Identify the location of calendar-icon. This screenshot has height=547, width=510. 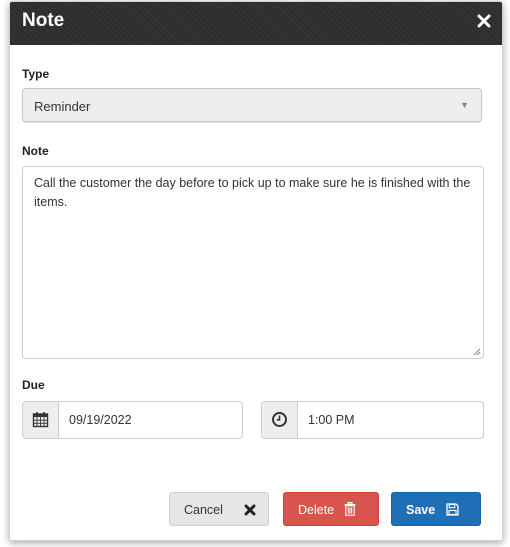
(40, 420).